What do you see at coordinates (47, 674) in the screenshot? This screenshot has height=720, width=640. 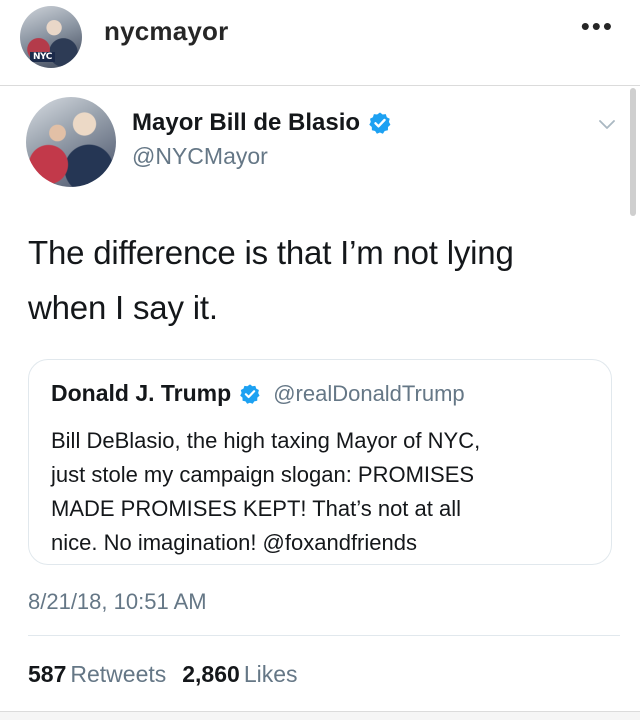 I see `retweets-count: 587` at bounding box center [47, 674].